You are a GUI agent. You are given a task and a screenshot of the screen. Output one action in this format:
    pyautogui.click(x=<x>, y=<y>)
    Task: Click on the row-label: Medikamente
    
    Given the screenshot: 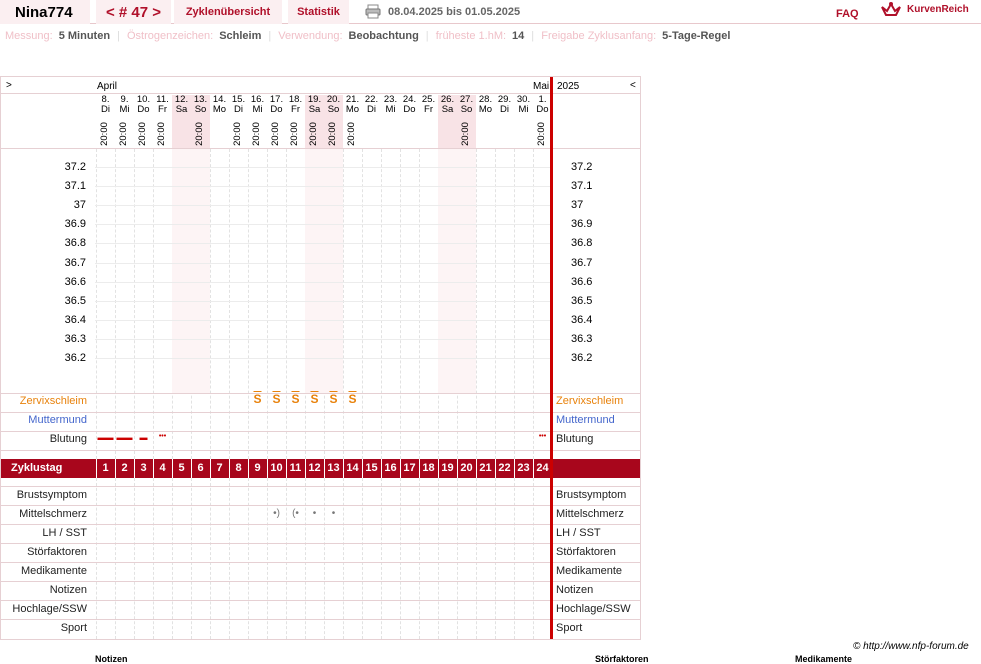 What is the action you would take?
    pyautogui.click(x=53, y=571)
    